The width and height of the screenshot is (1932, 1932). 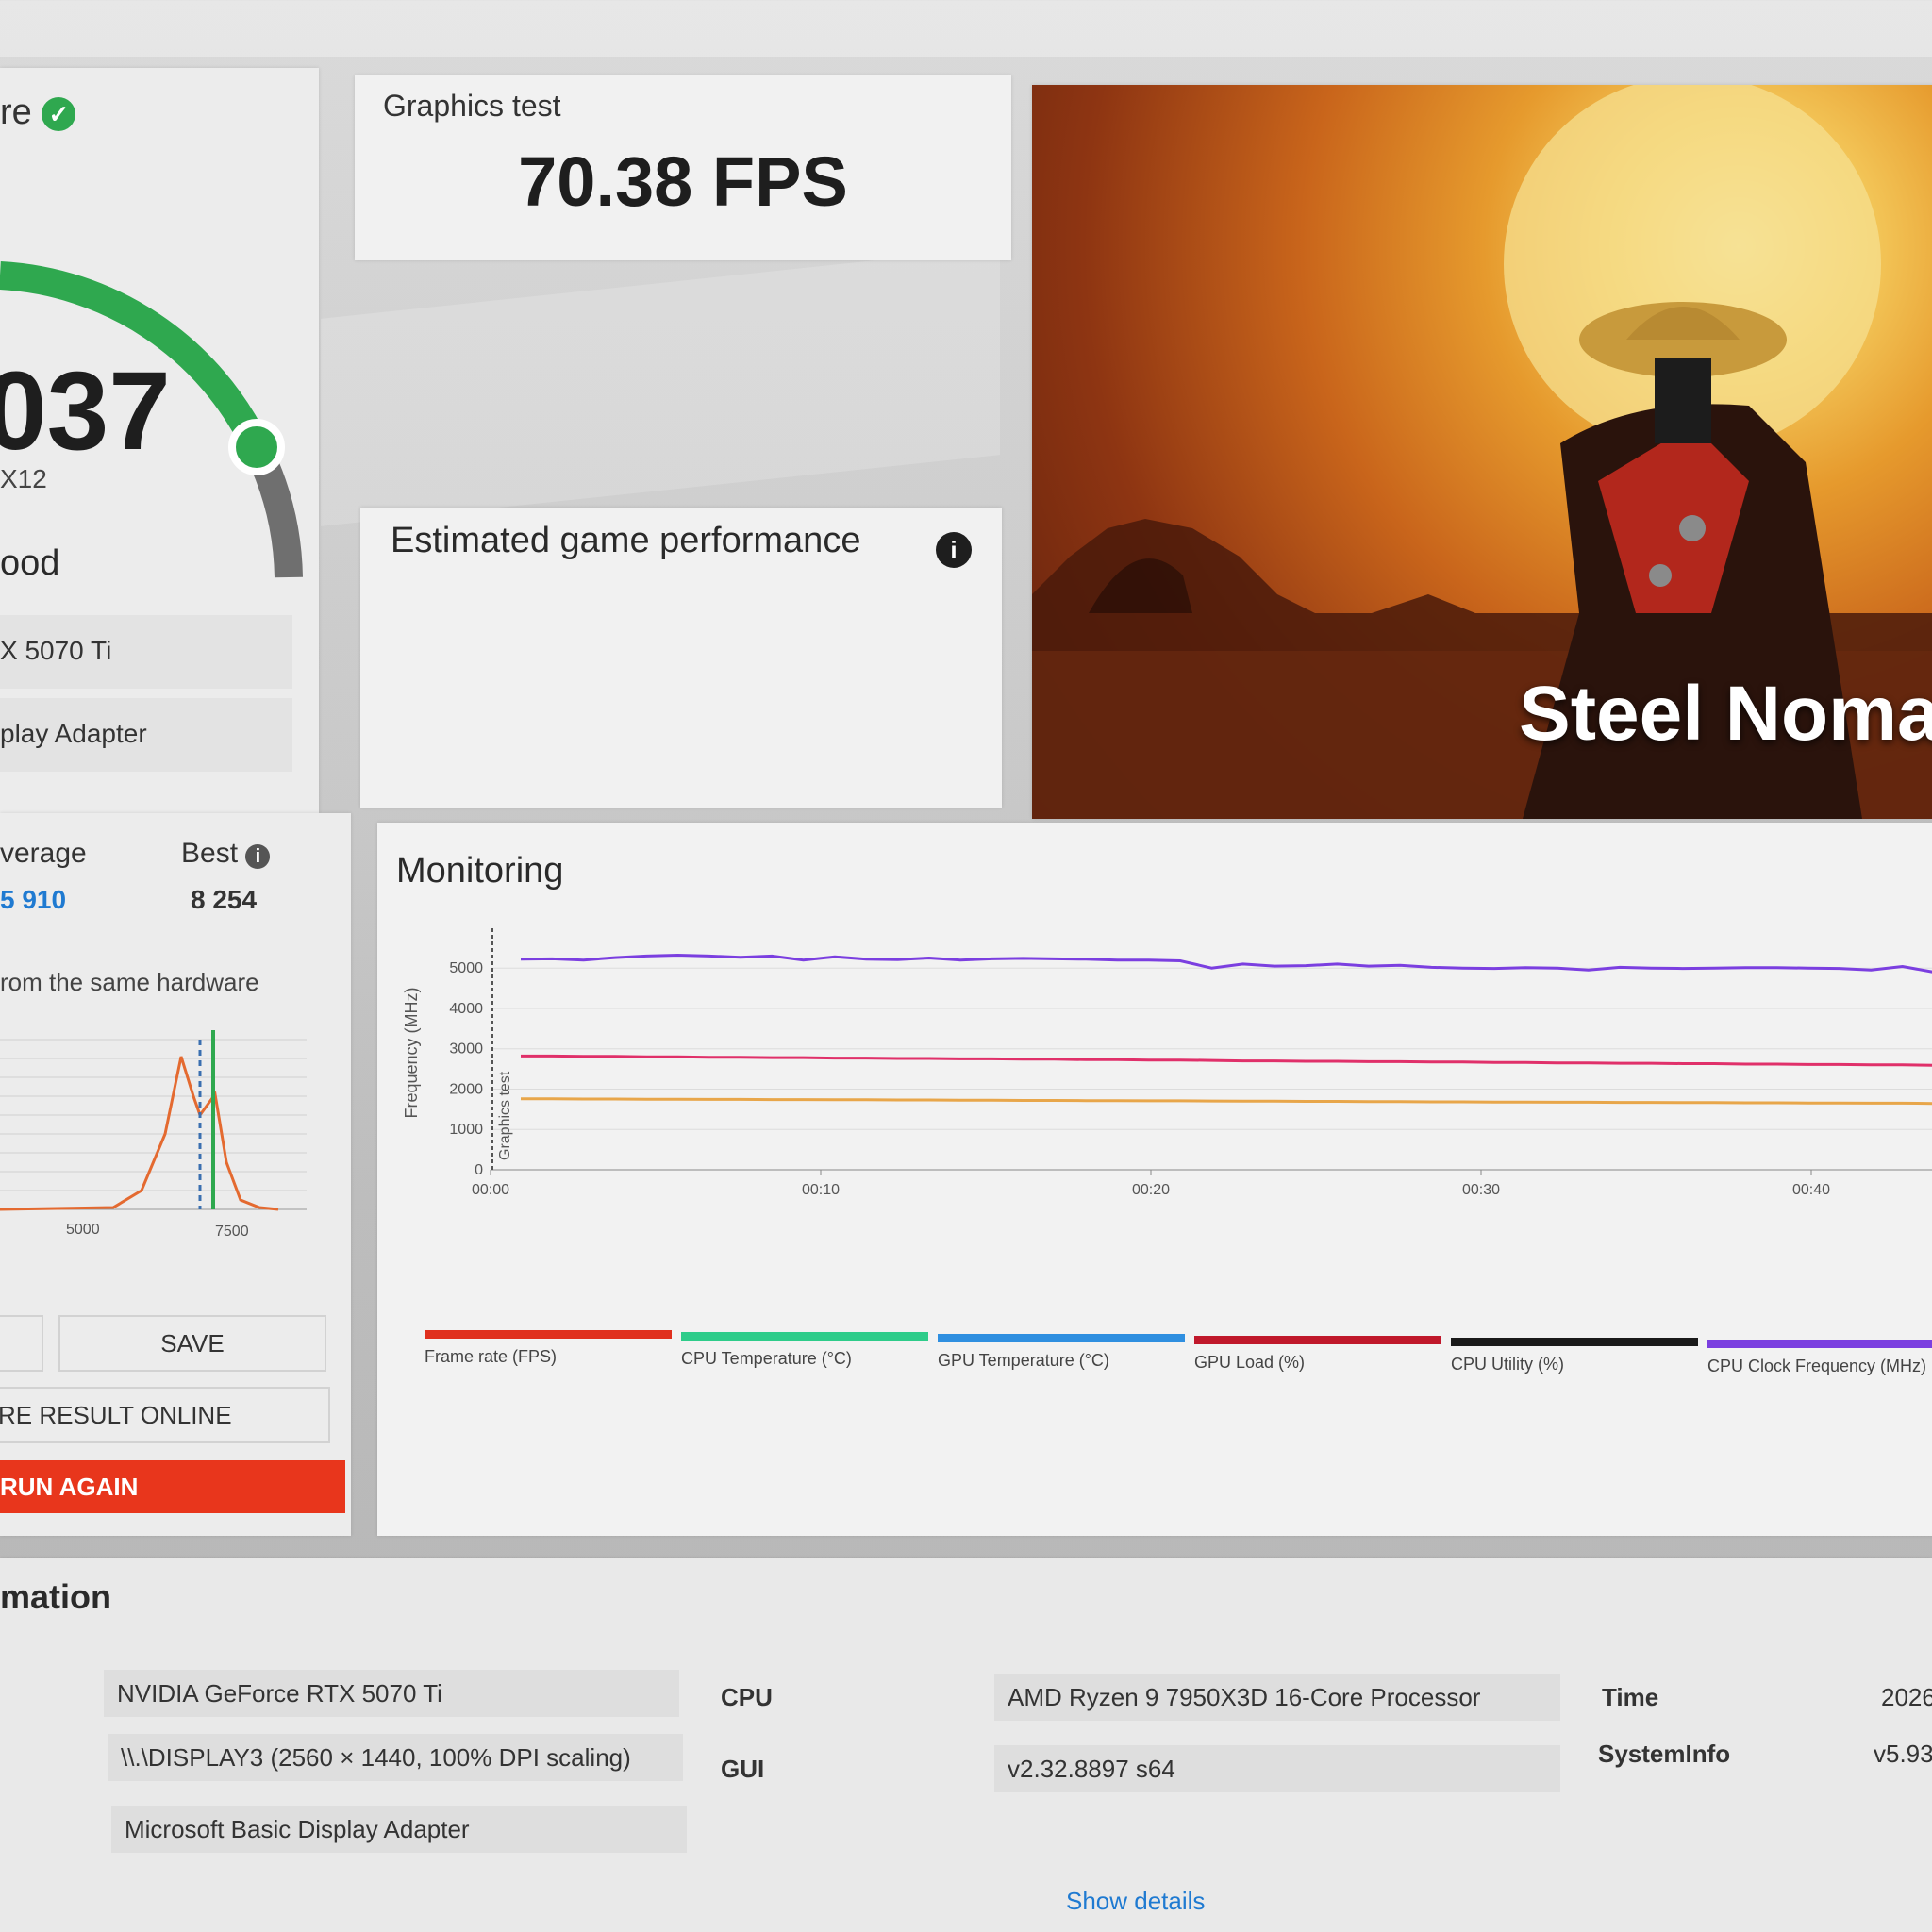 What do you see at coordinates (16, 112) in the screenshot?
I see `score-title-text: re` at bounding box center [16, 112].